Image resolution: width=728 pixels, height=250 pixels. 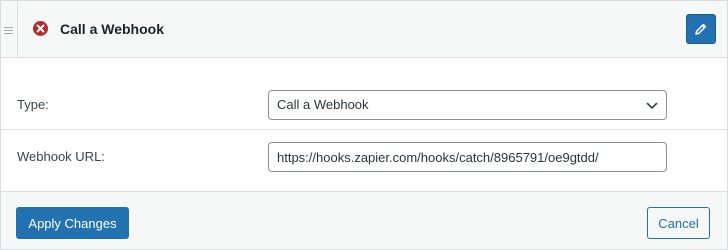 What do you see at coordinates (467, 157) in the screenshot?
I see `webhook-url-input` at bounding box center [467, 157].